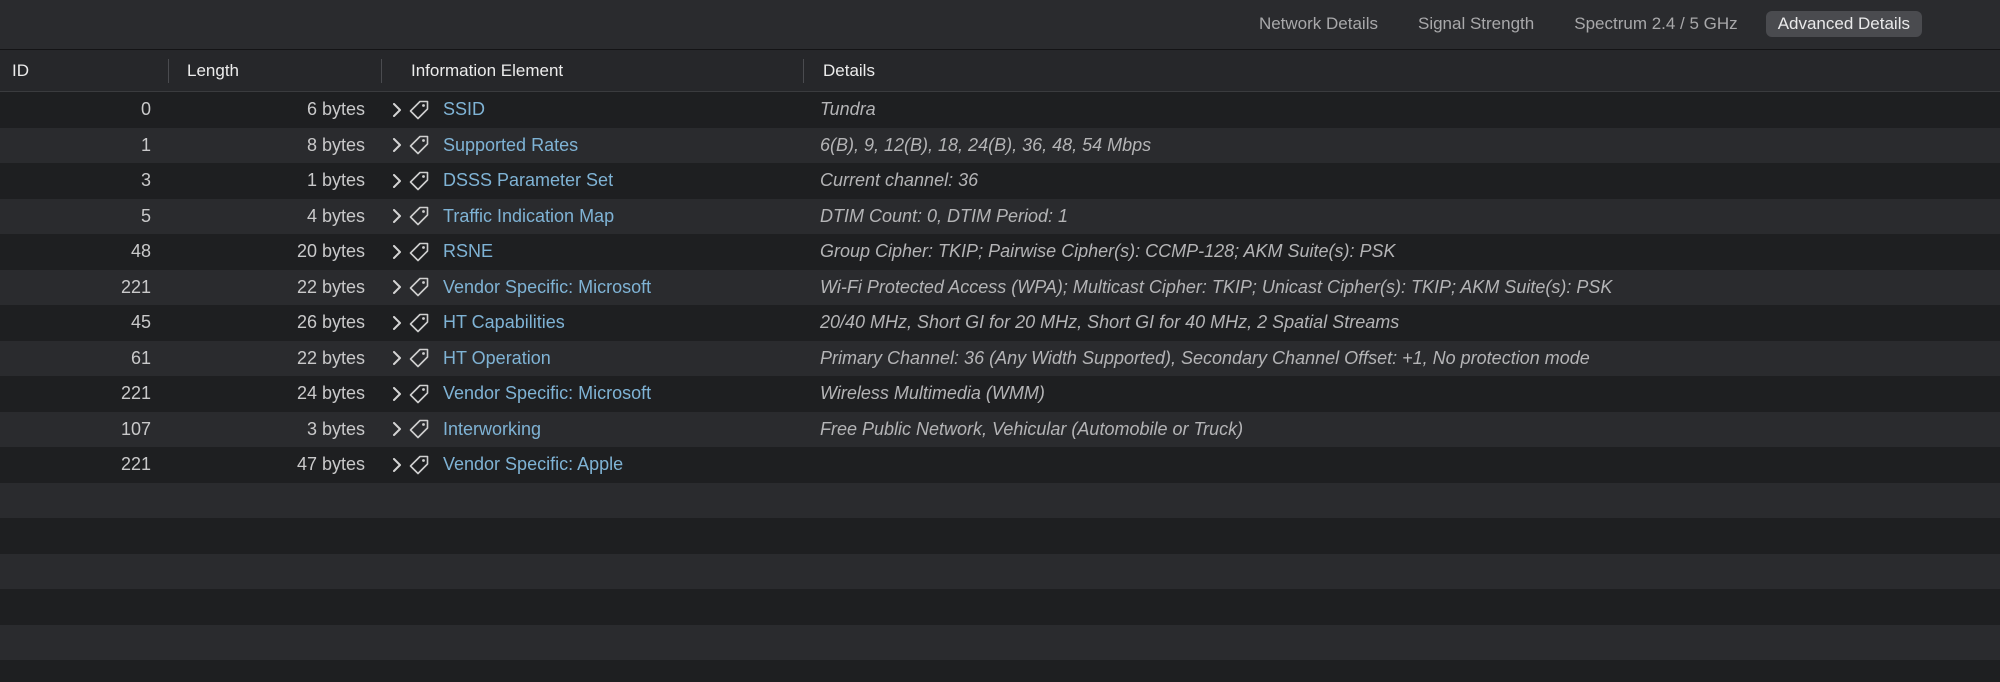 This screenshot has height=682, width=2000. What do you see at coordinates (335, 215) in the screenshot?
I see `row-length: 4 bytes` at bounding box center [335, 215].